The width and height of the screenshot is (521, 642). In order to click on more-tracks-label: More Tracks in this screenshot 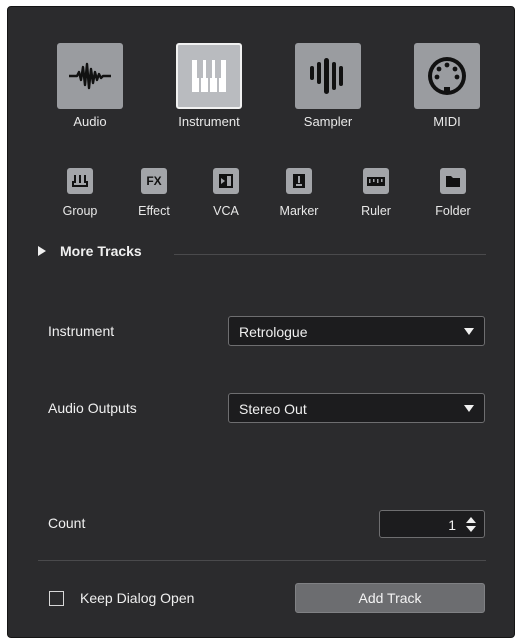, I will do `click(101, 251)`.